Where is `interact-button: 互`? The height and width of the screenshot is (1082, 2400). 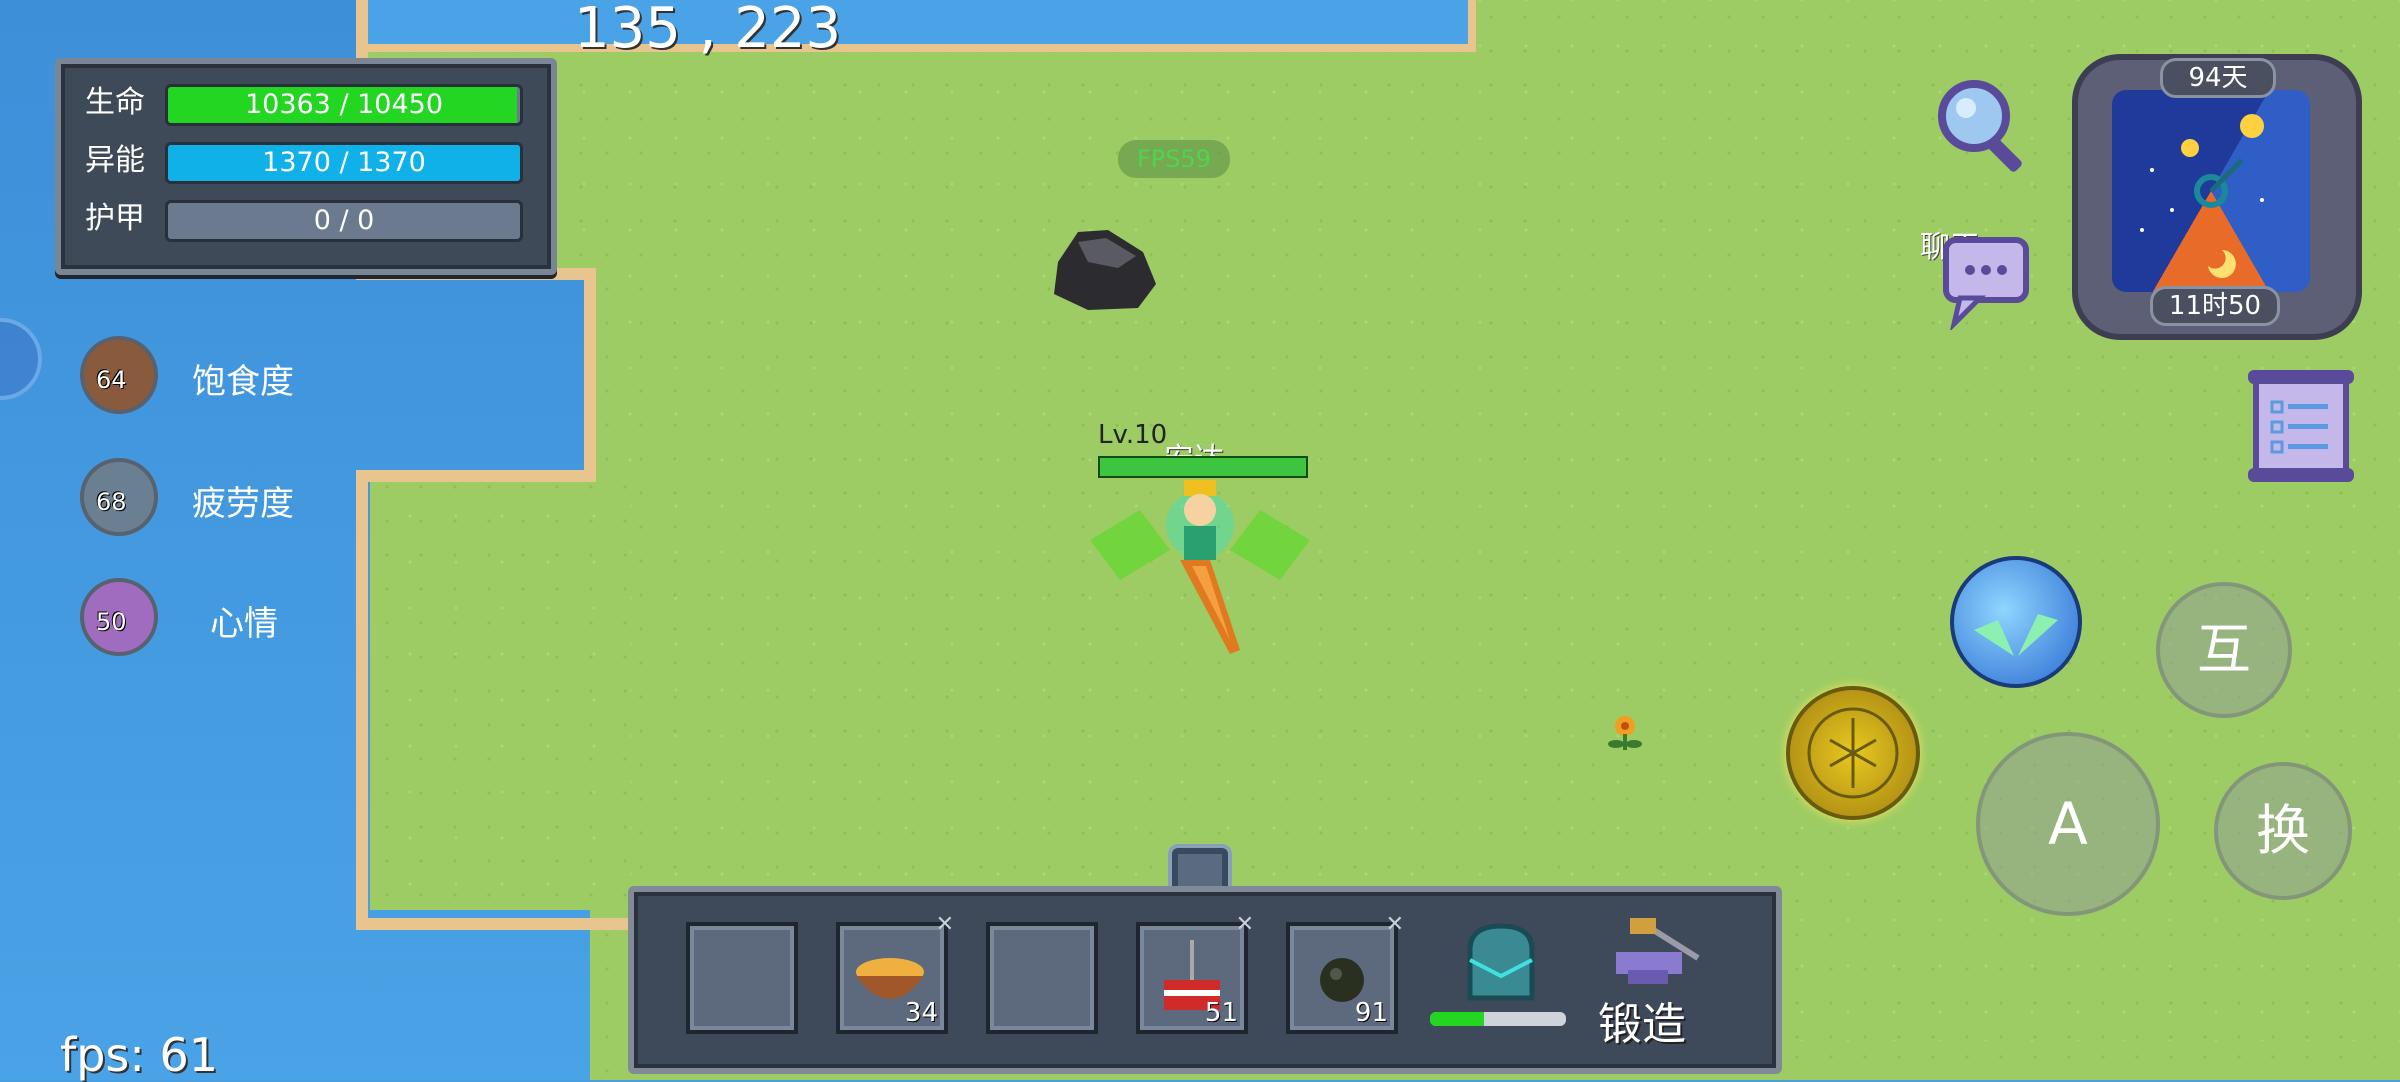 interact-button: 互 is located at coordinates (2224, 650).